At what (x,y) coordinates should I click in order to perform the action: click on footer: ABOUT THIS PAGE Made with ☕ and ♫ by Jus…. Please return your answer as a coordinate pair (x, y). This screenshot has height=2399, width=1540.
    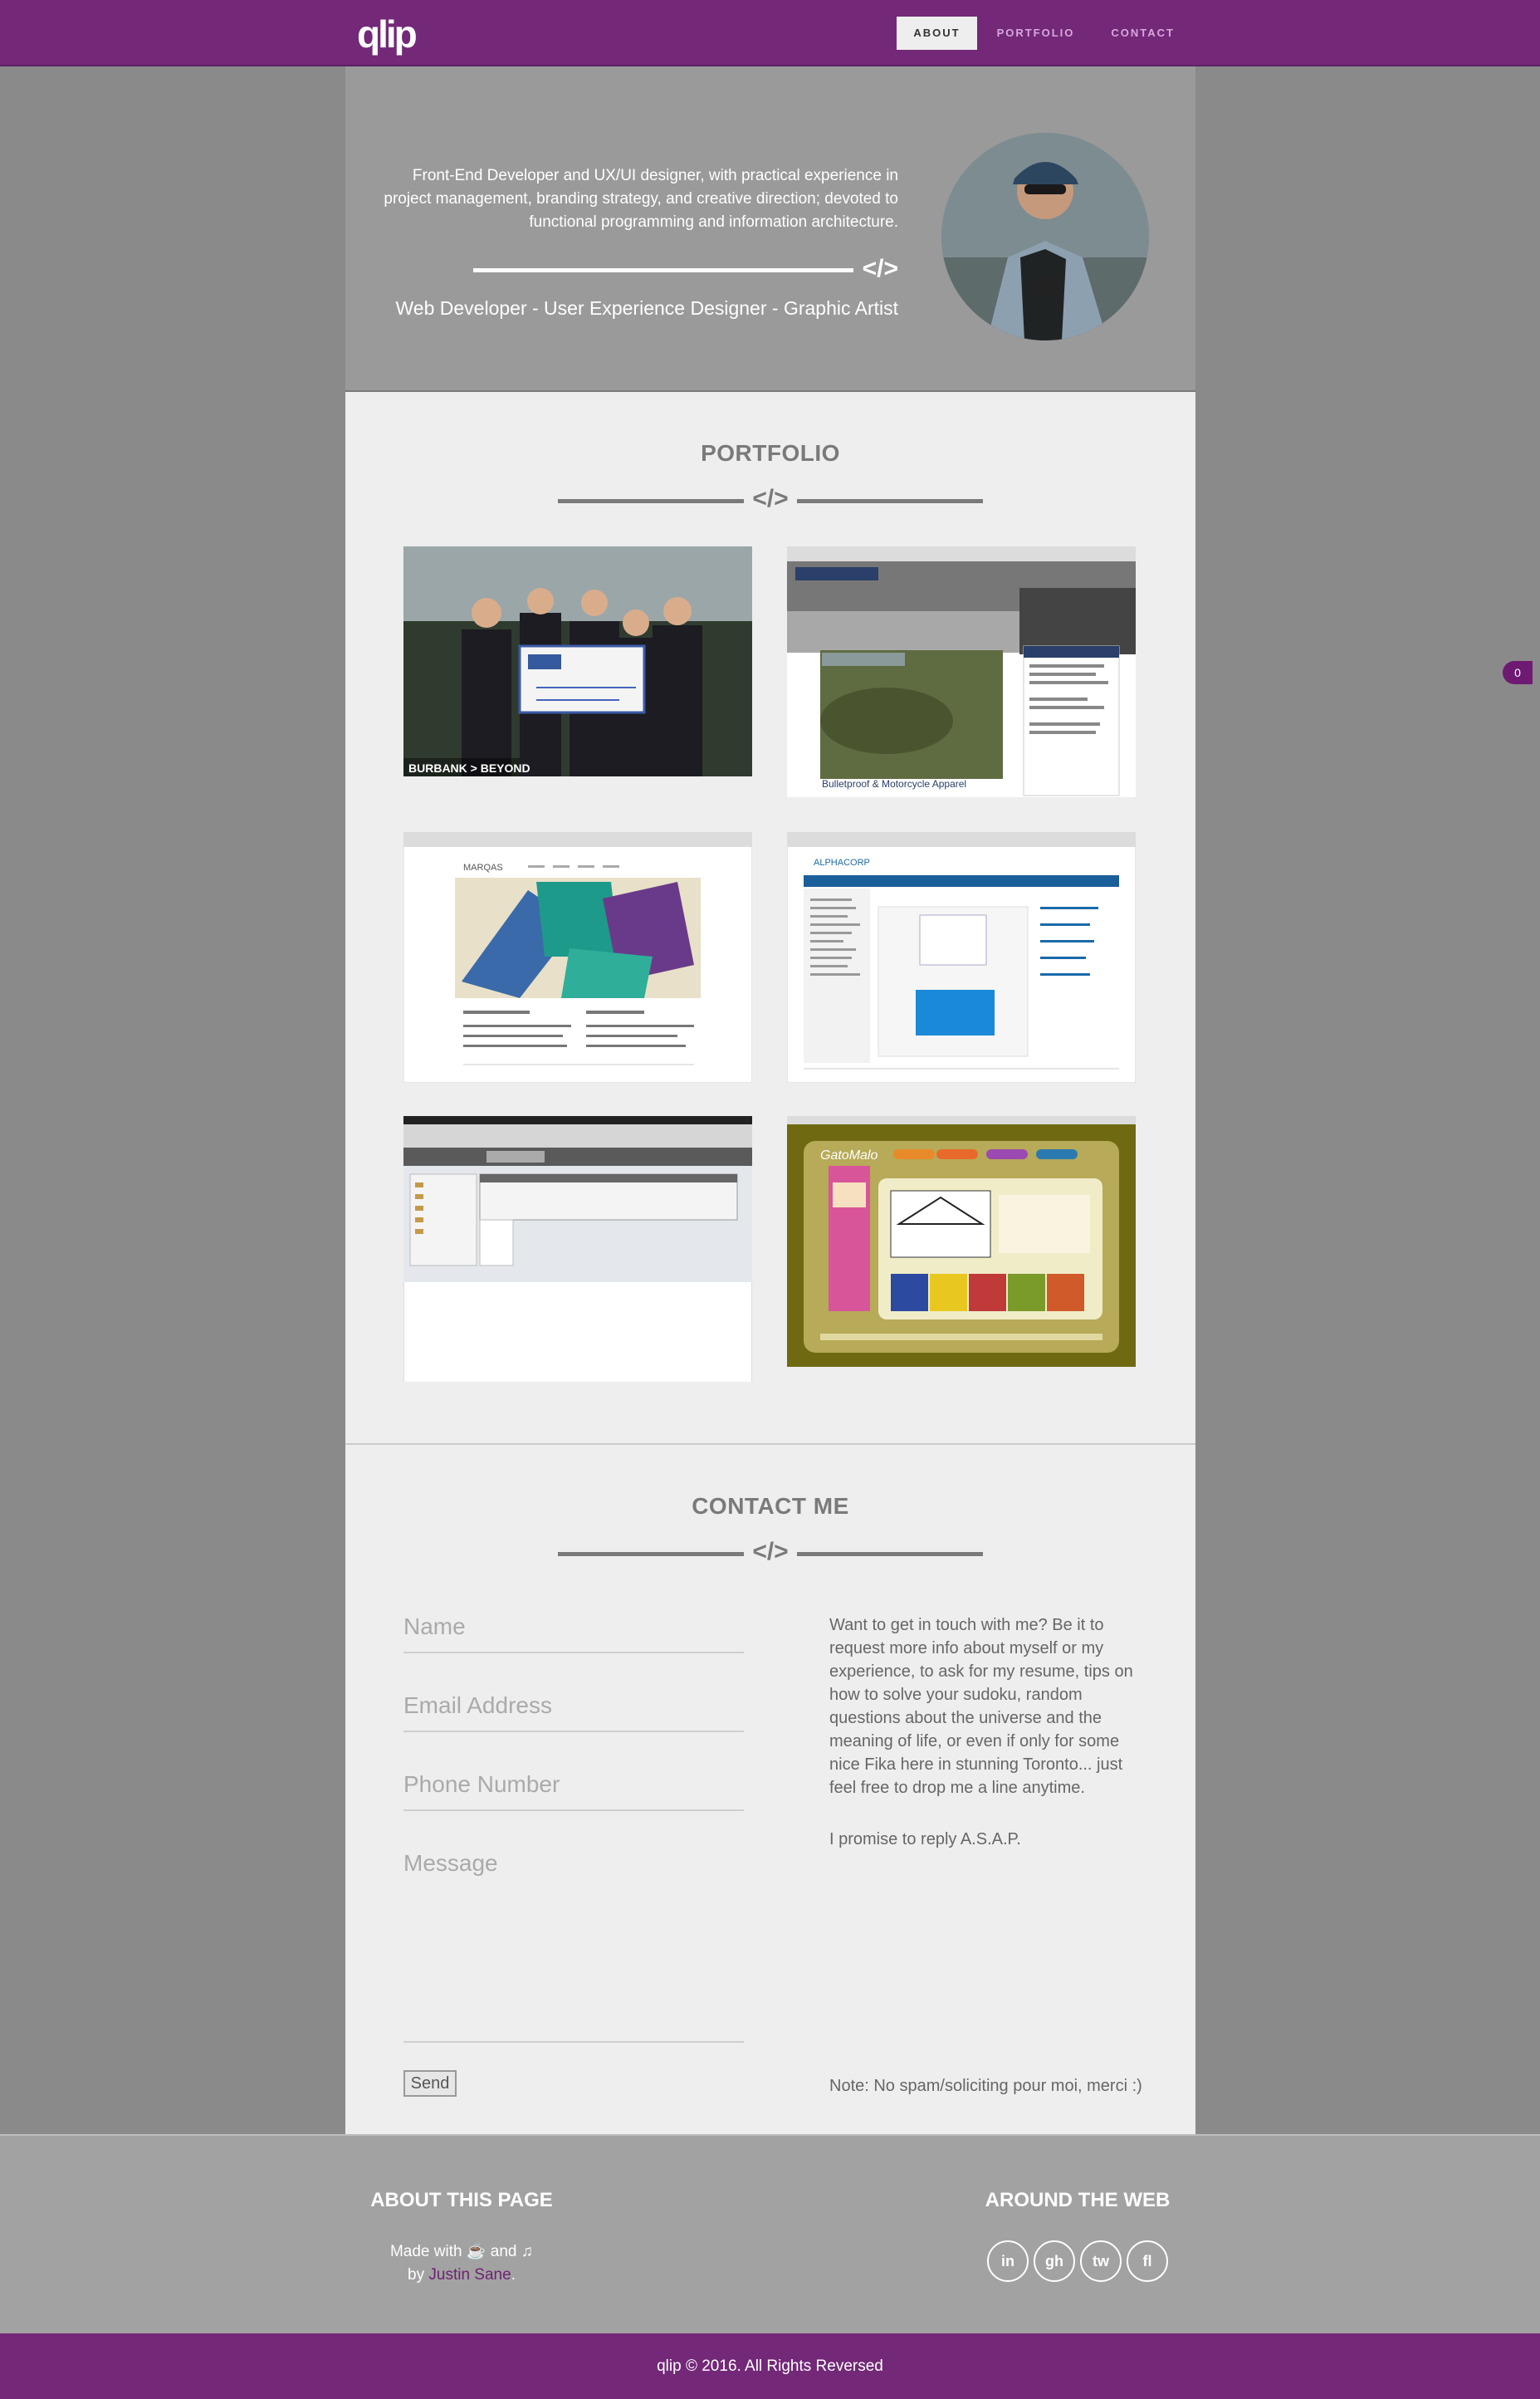
    Looking at the image, I should click on (770, 2233).